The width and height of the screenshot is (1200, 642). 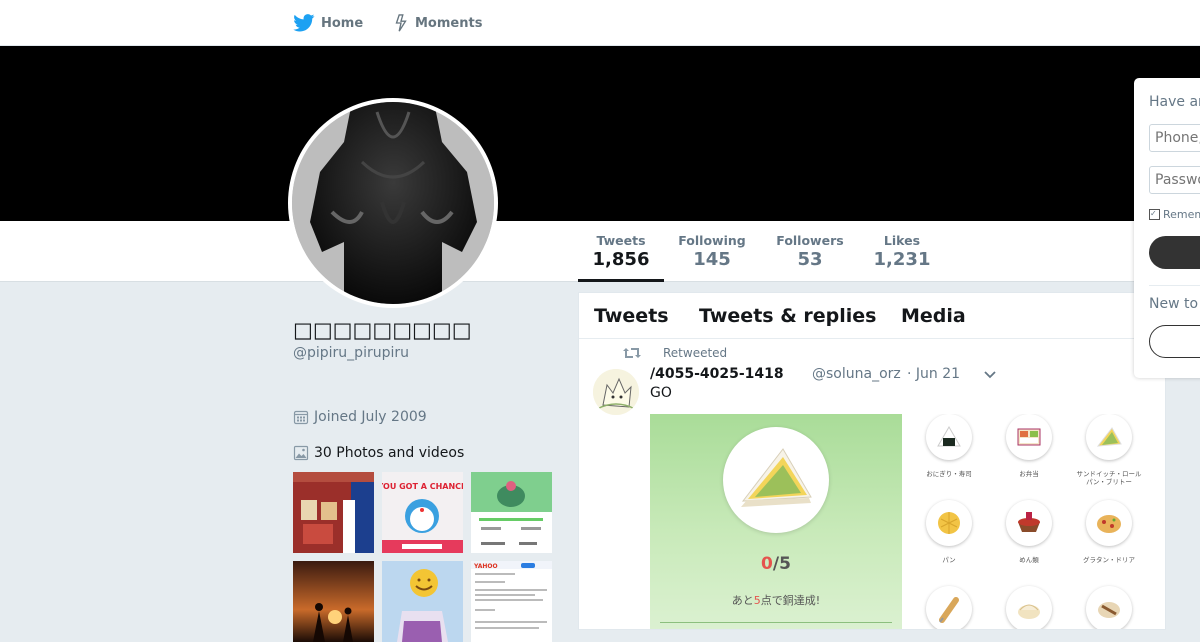 I want to click on food-item: グラタン・ドリア, so click(x=1109, y=532).